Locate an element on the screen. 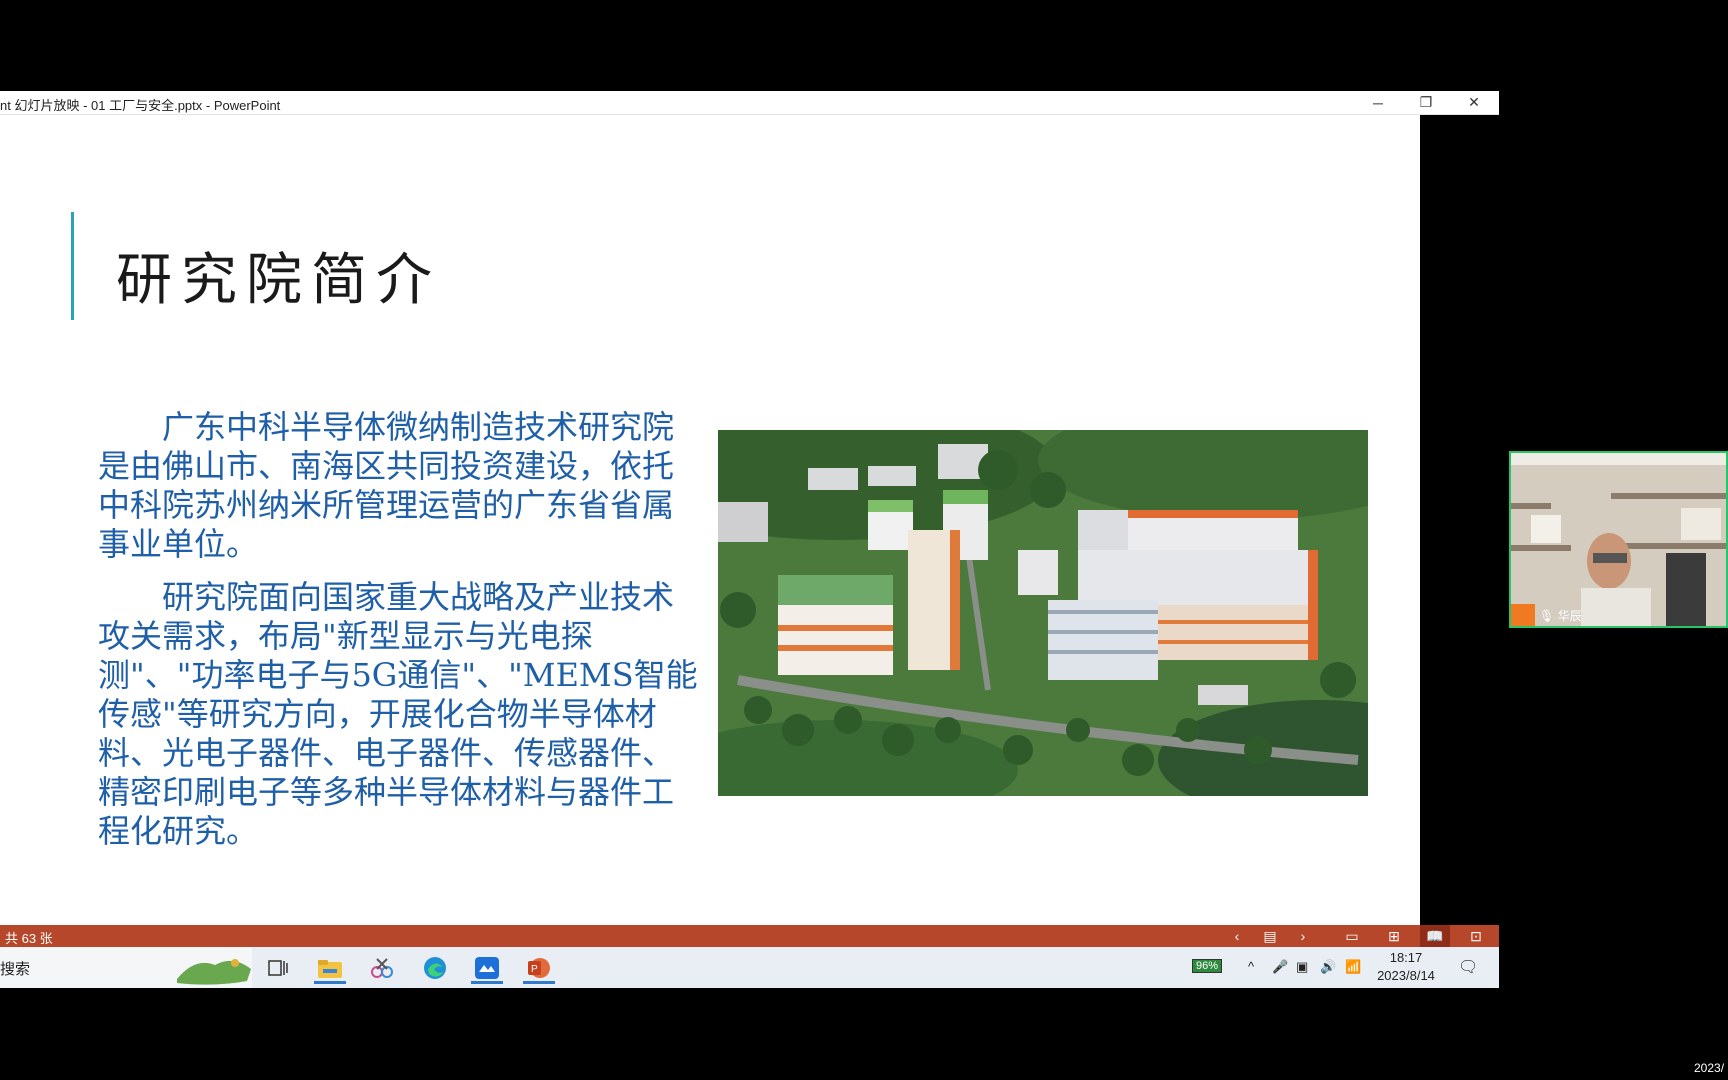  network-icon: 📶 is located at coordinates (1353, 967).